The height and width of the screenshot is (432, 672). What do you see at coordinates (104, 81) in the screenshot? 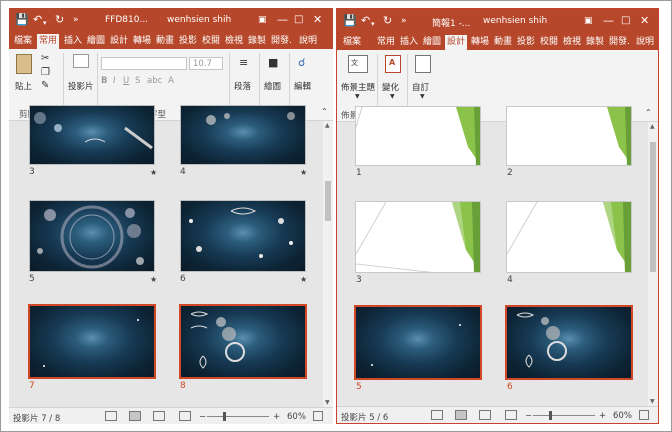
I see `bold-icon: B` at bounding box center [104, 81].